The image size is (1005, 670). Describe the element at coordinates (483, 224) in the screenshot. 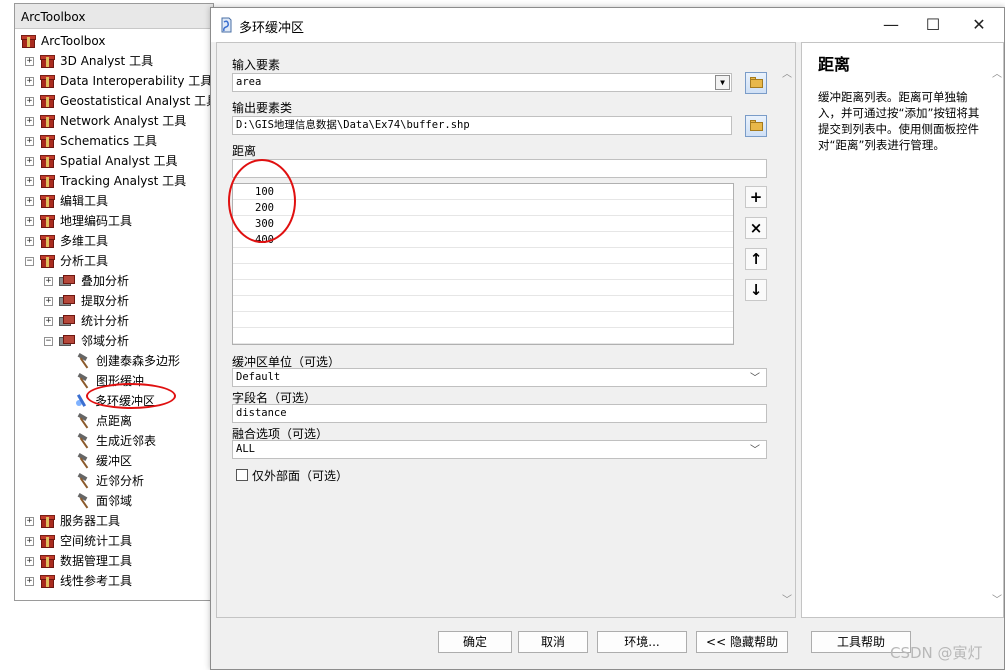

I see `list-item: 300` at that location.